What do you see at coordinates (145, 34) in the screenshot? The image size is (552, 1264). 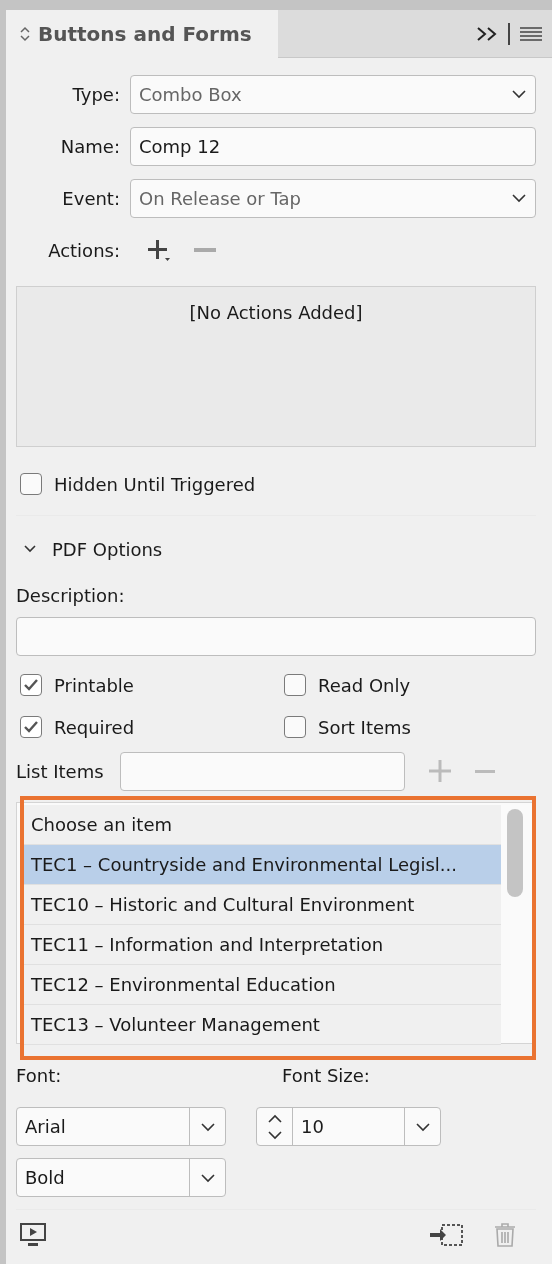 I see `panel-title: Buttons and Forms` at bounding box center [145, 34].